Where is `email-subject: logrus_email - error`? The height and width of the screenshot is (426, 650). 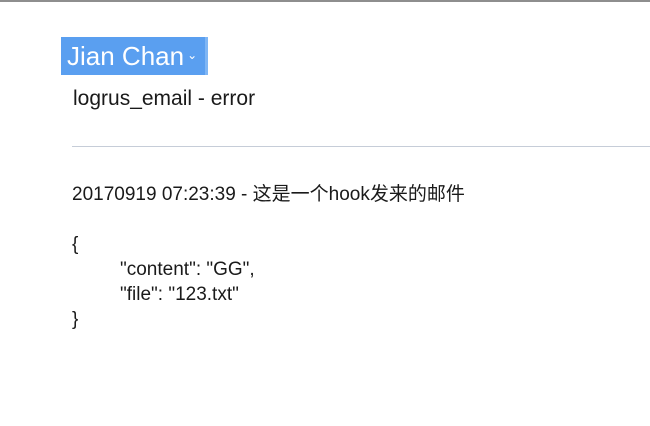 email-subject: logrus_email - error is located at coordinates (164, 98).